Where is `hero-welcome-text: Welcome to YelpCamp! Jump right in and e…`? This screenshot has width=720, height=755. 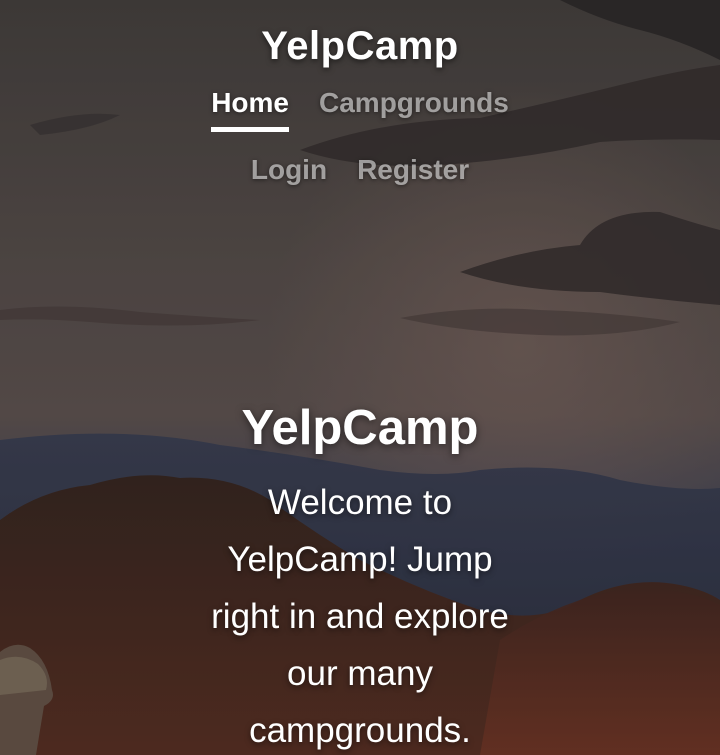 hero-welcome-text: Welcome to YelpCamp! Jump right in and e… is located at coordinates (360, 616).